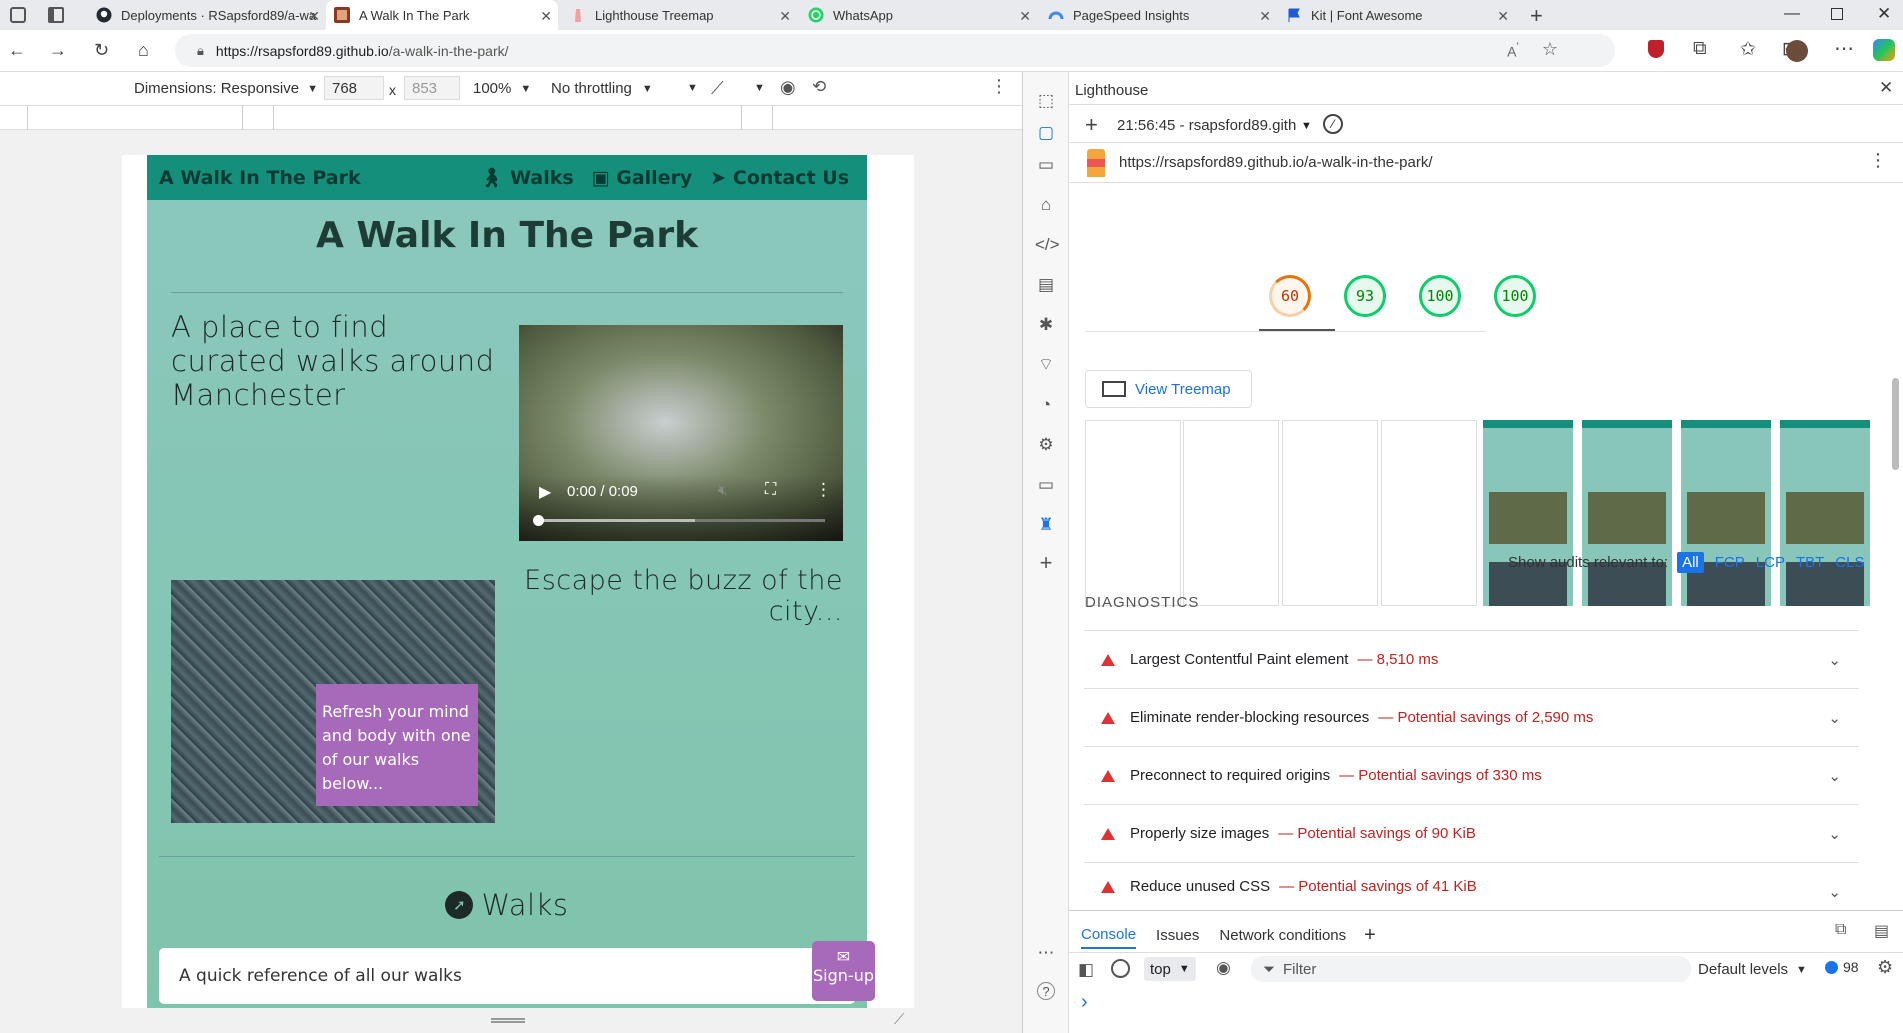 Image resolution: width=1903 pixels, height=1033 pixels. I want to click on report-menu-icon: ⋮, so click(1878, 160).